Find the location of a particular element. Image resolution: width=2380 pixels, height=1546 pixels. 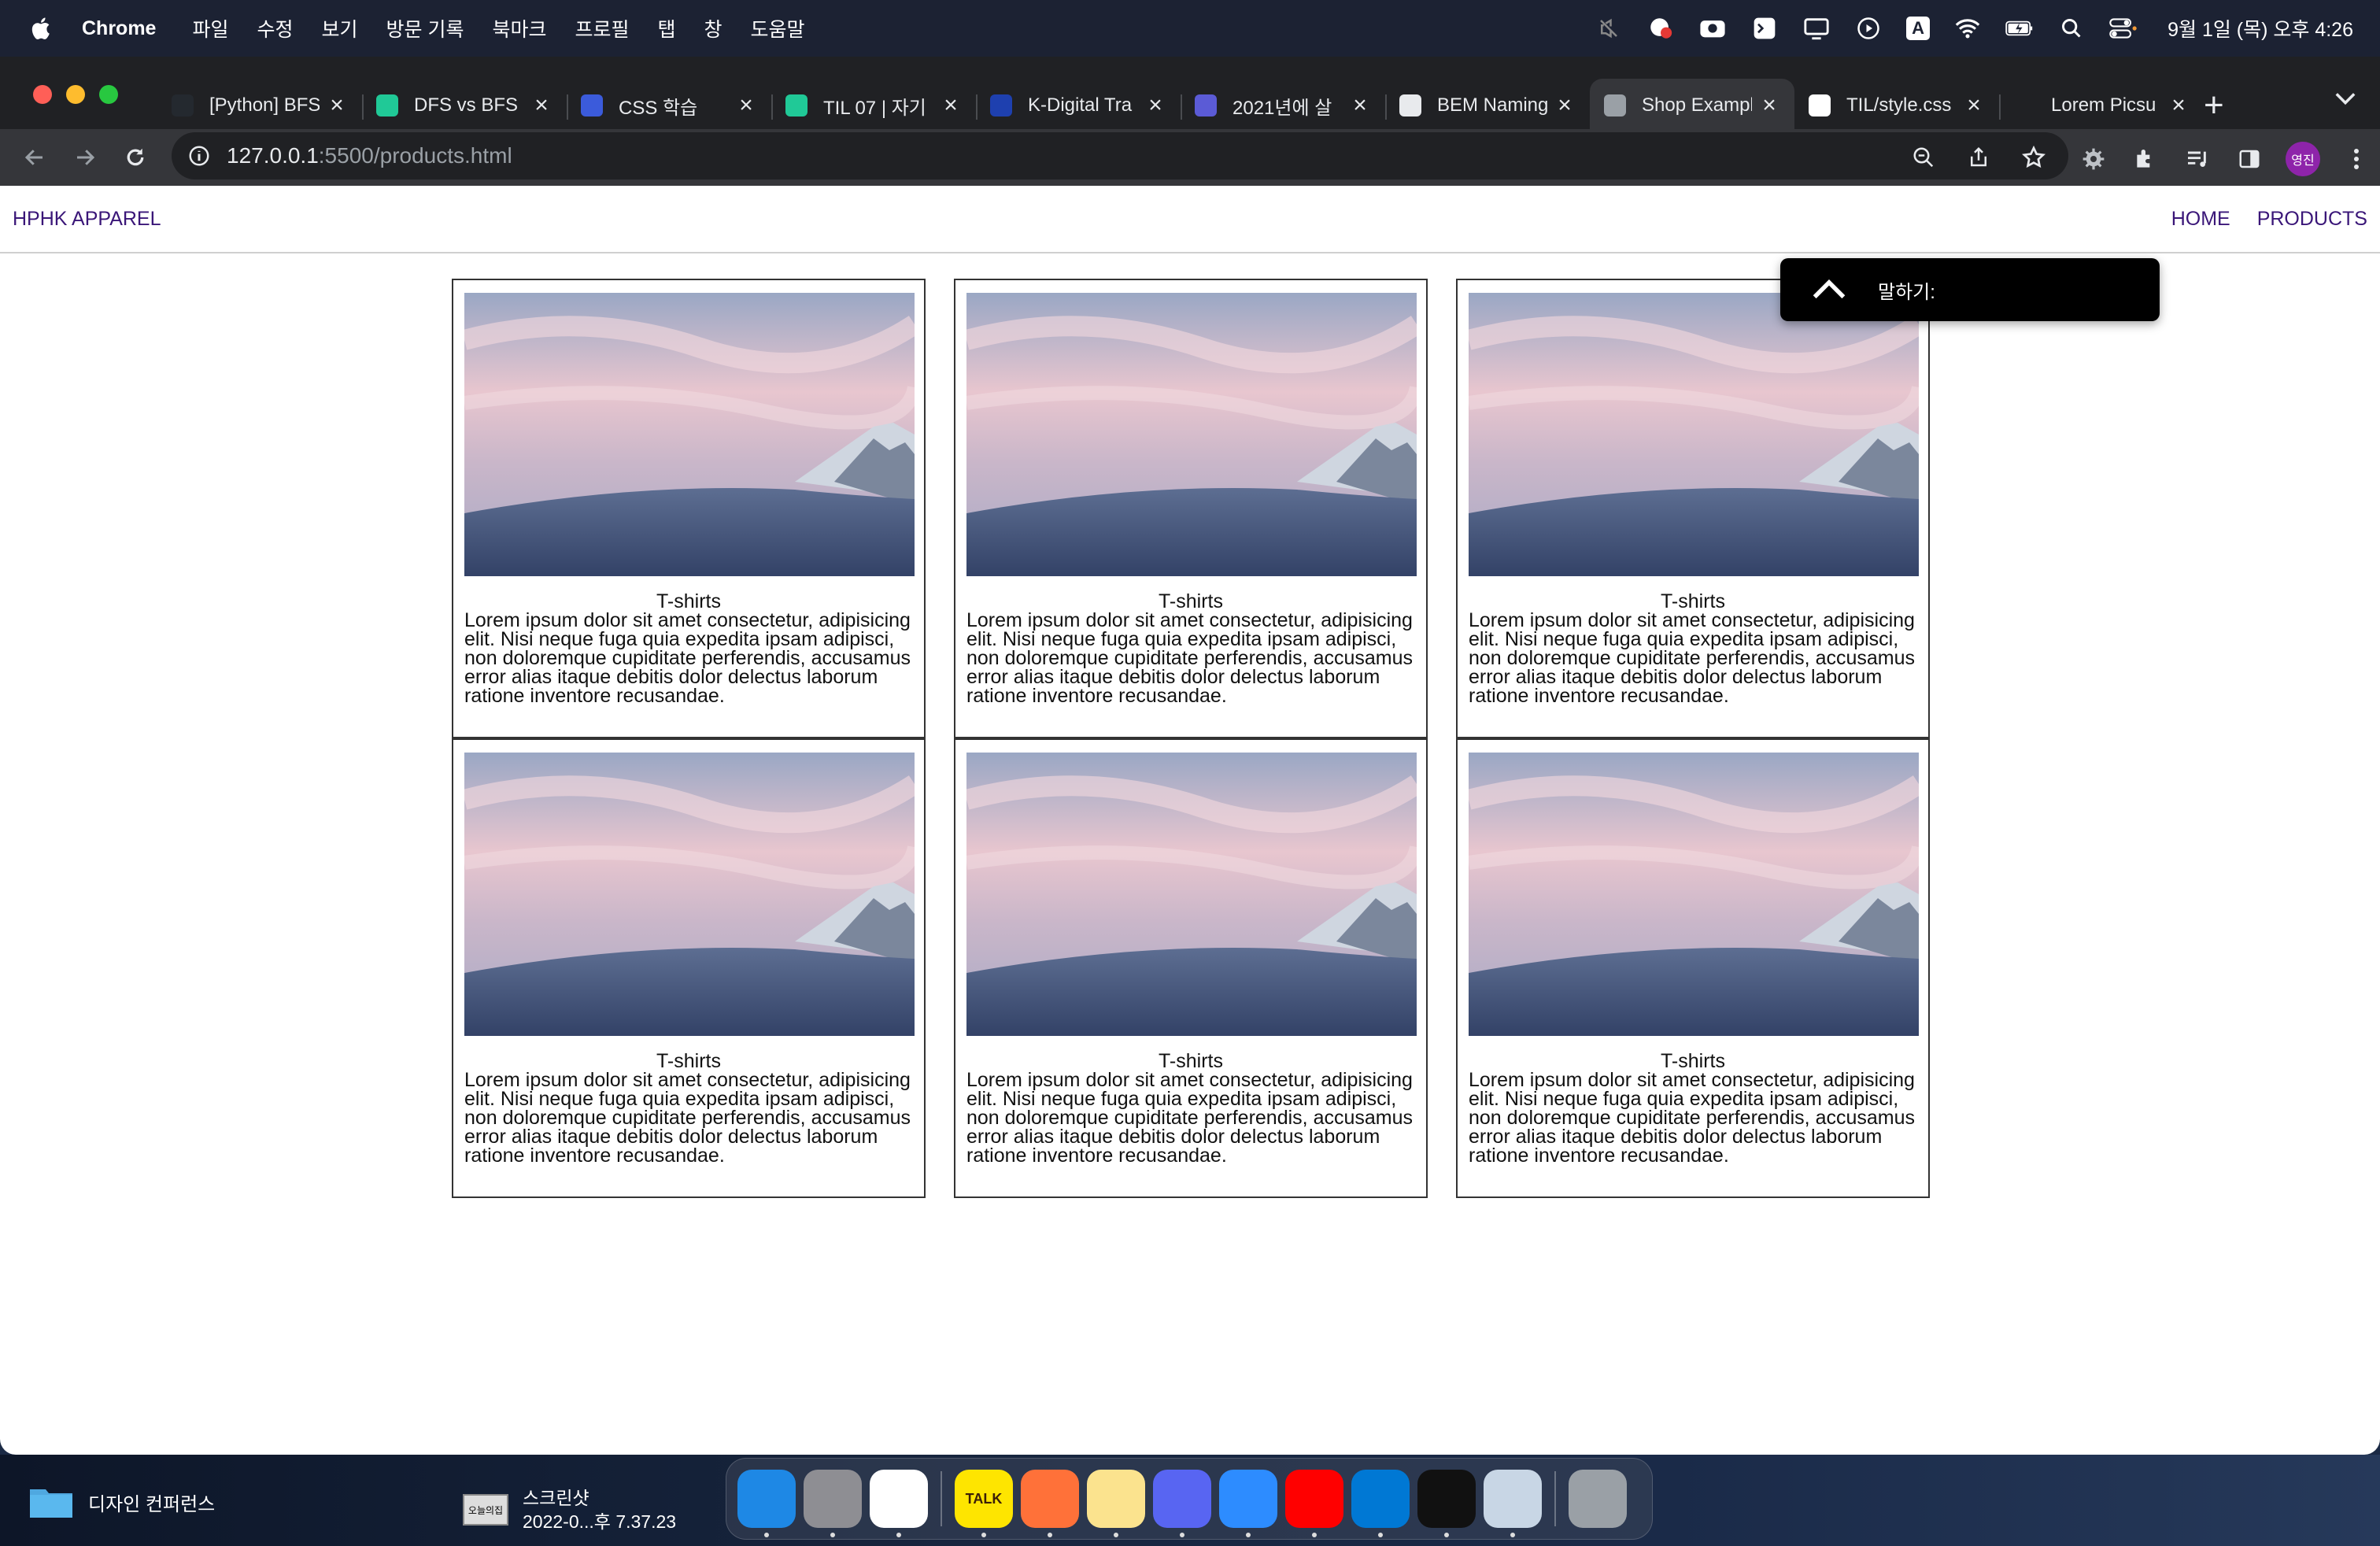

control-center-icon is located at coordinates (2123, 28).